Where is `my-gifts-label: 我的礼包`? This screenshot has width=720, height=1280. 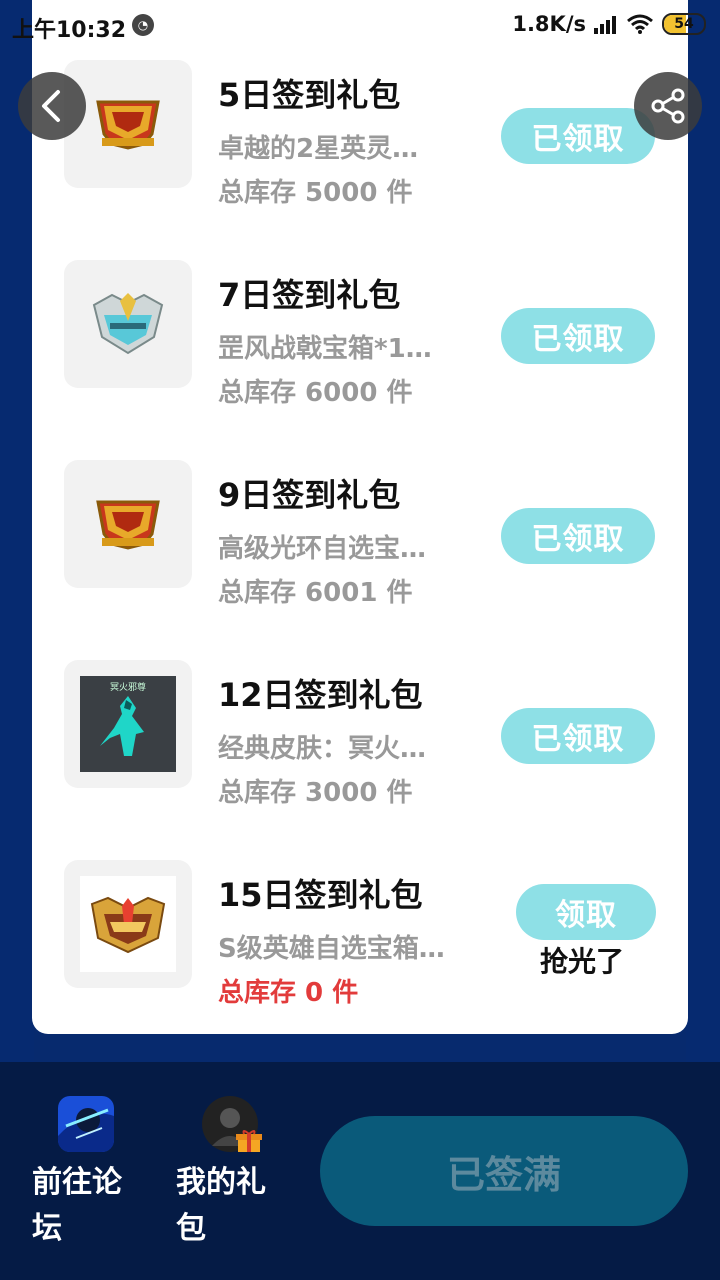 my-gifts-label: 我的礼包 is located at coordinates (221, 1205).